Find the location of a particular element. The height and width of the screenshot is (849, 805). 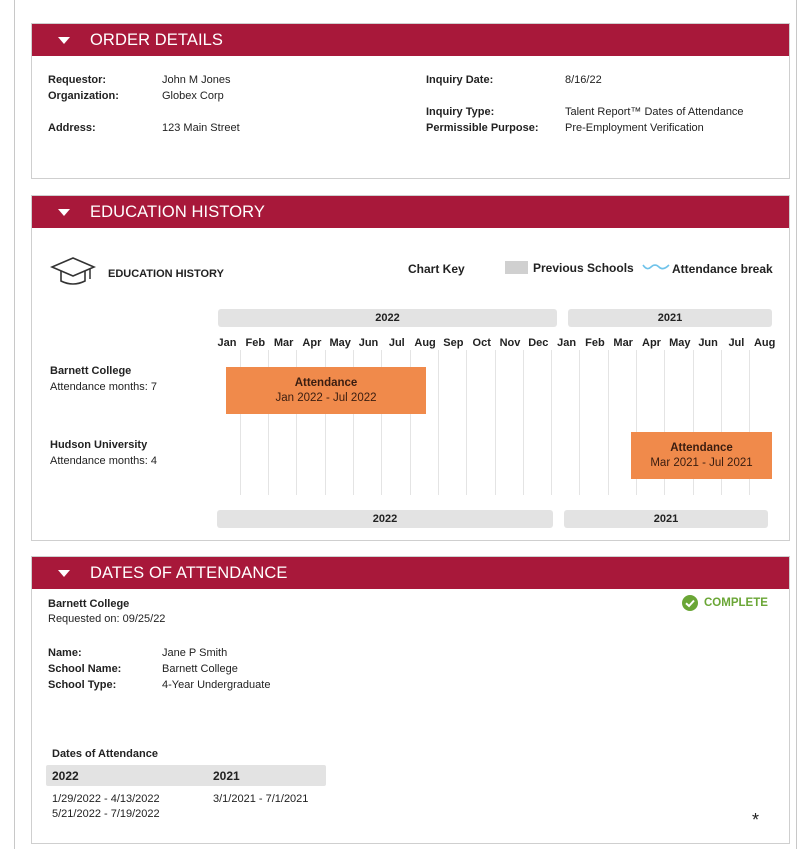

school-name-value: Barnett College is located at coordinates (200, 669).